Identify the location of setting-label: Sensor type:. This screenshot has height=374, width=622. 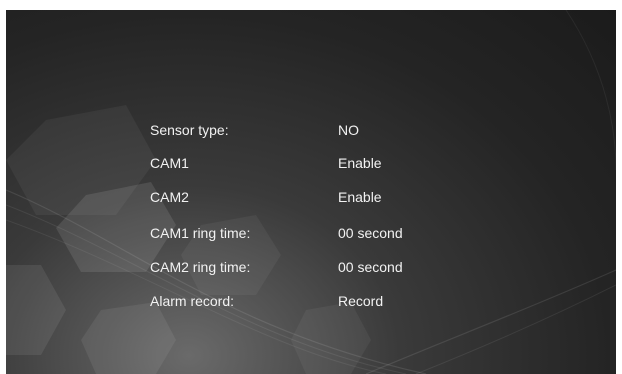
(189, 130).